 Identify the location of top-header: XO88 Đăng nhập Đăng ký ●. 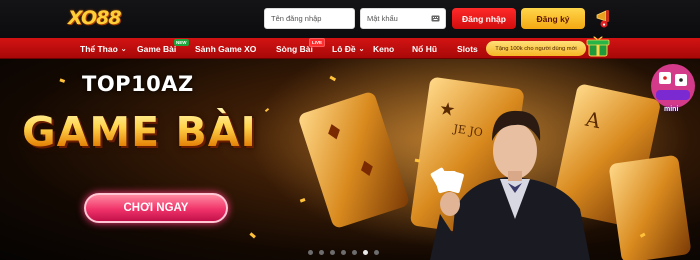
(350, 19).